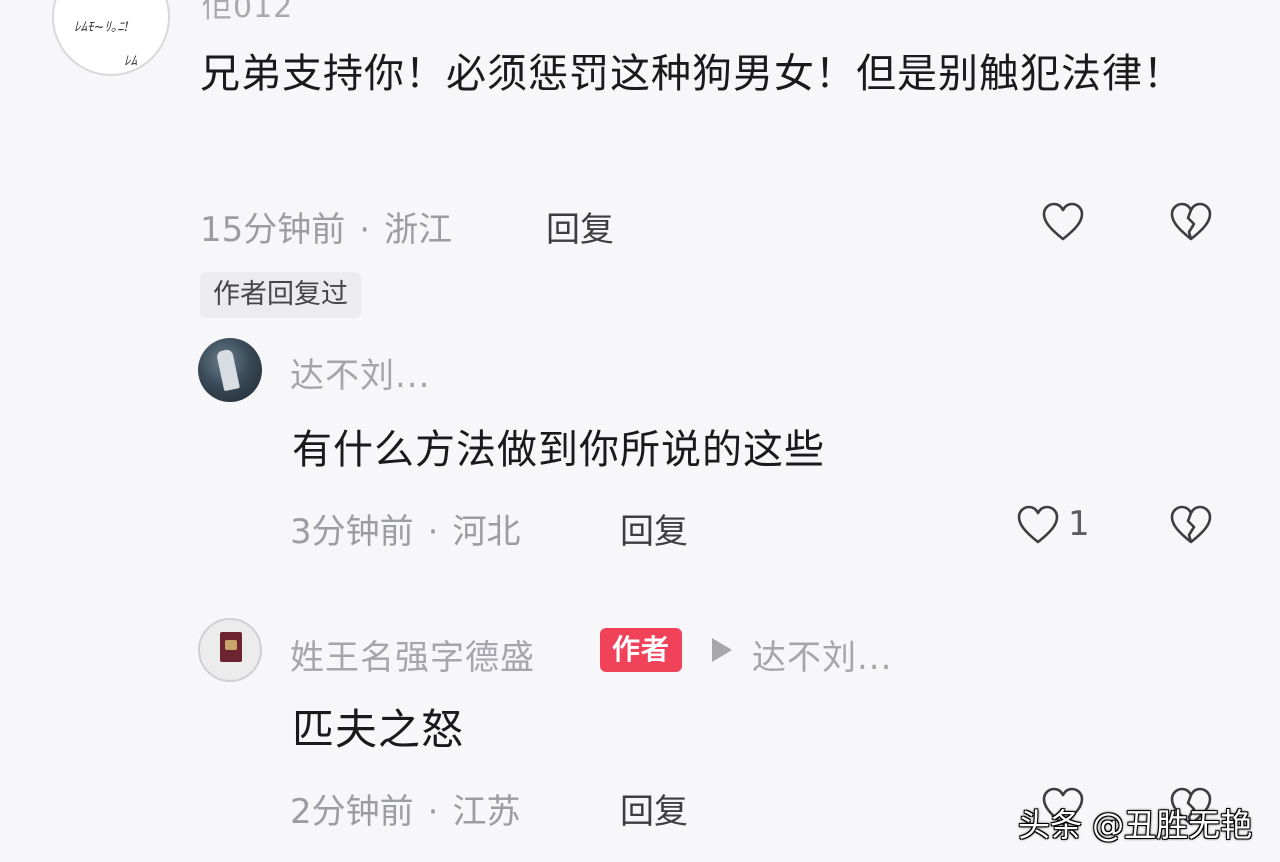 Image resolution: width=1280 pixels, height=862 pixels. What do you see at coordinates (352, 532) in the screenshot?
I see `reply-time: 3分钟前` at bounding box center [352, 532].